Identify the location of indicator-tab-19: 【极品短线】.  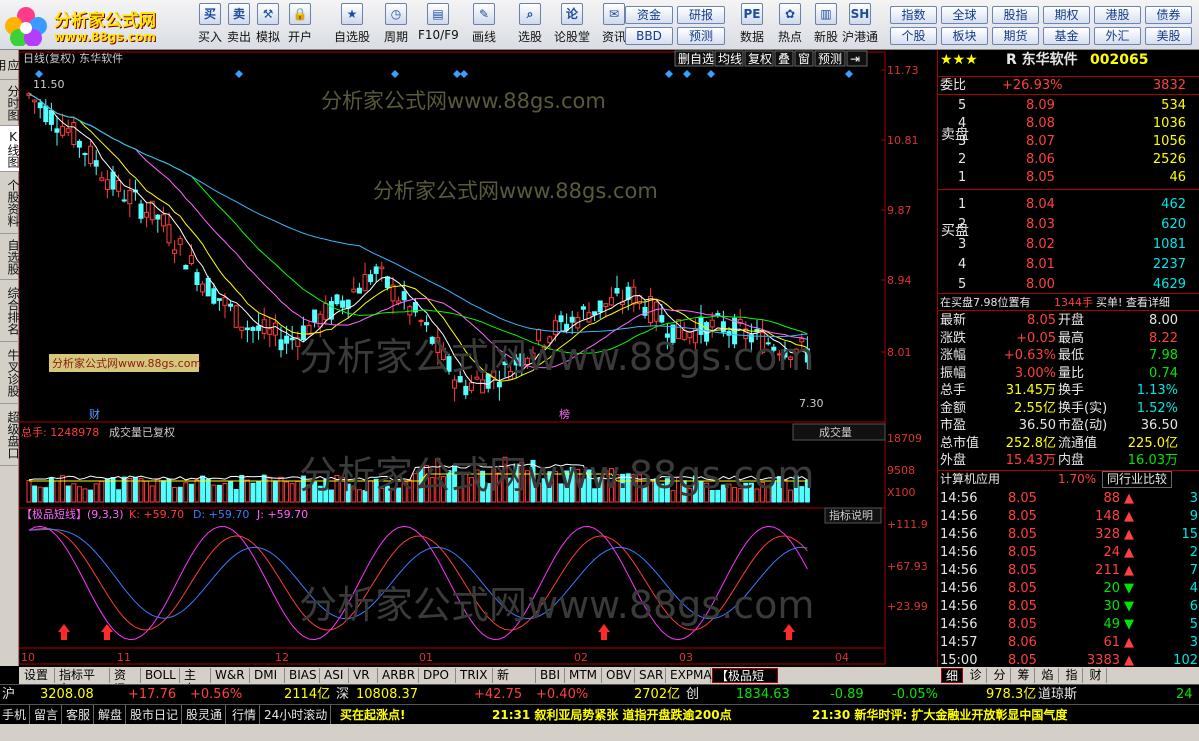
(745, 682).